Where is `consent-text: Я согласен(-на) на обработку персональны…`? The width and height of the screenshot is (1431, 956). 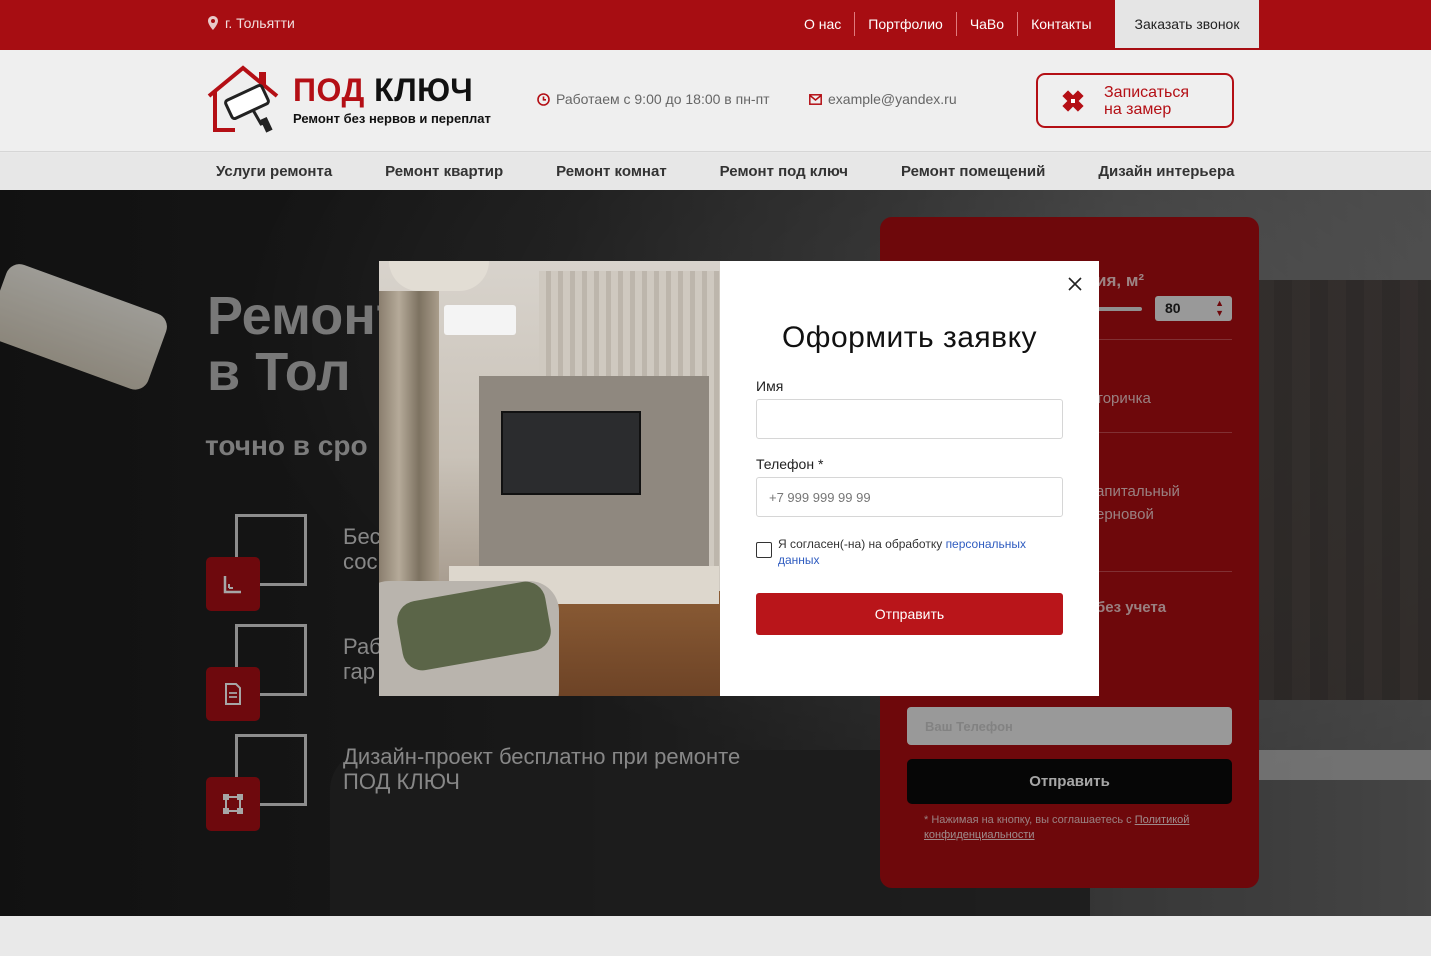
consent-text: Я согласен(-на) на обработку персональны… is located at coordinates (913, 552).